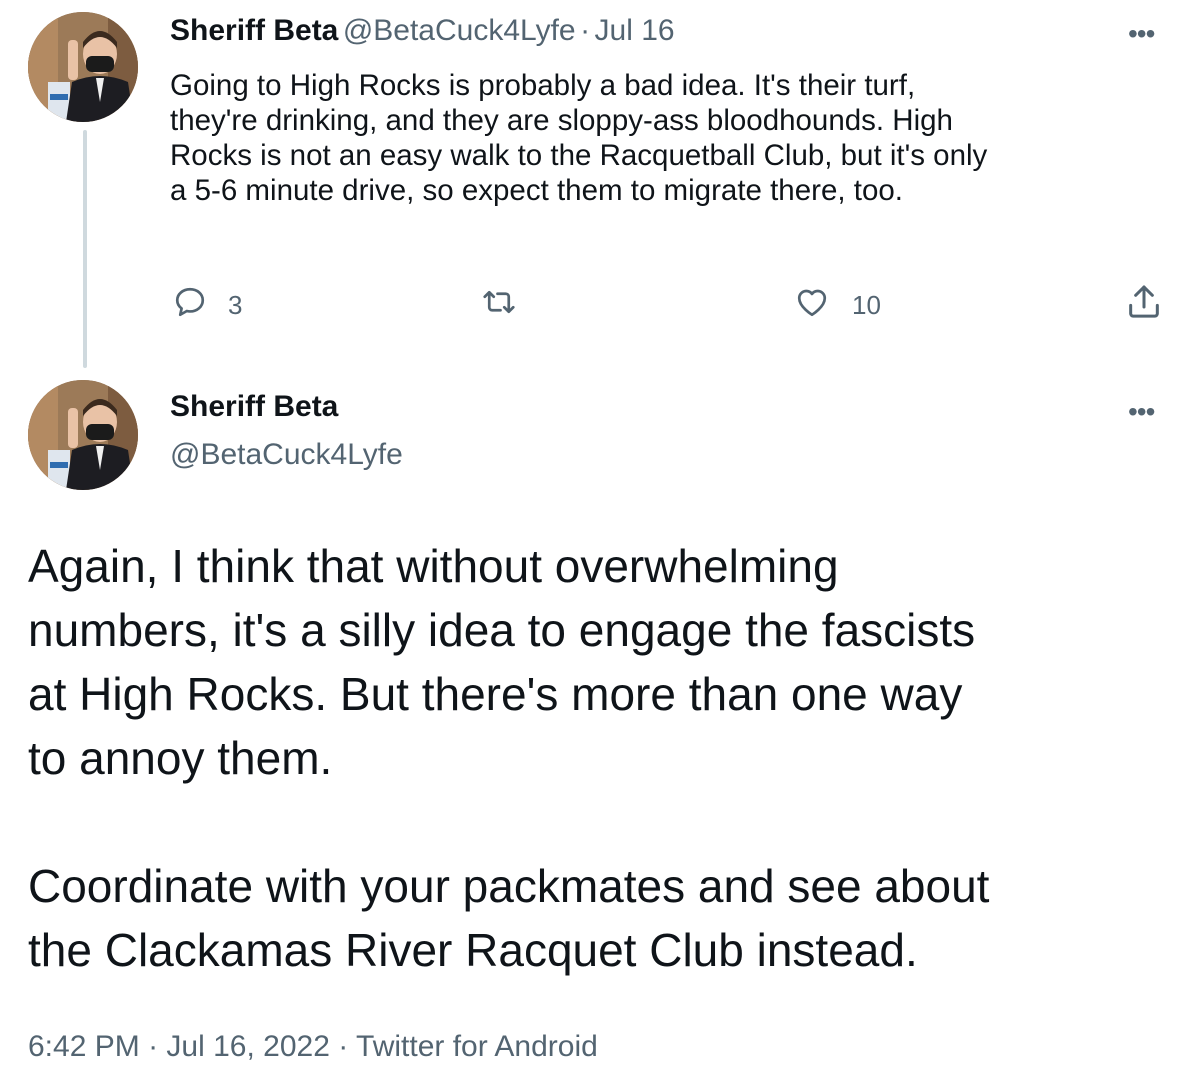  I want to click on tweet-date: Jul 16, so click(635, 30).